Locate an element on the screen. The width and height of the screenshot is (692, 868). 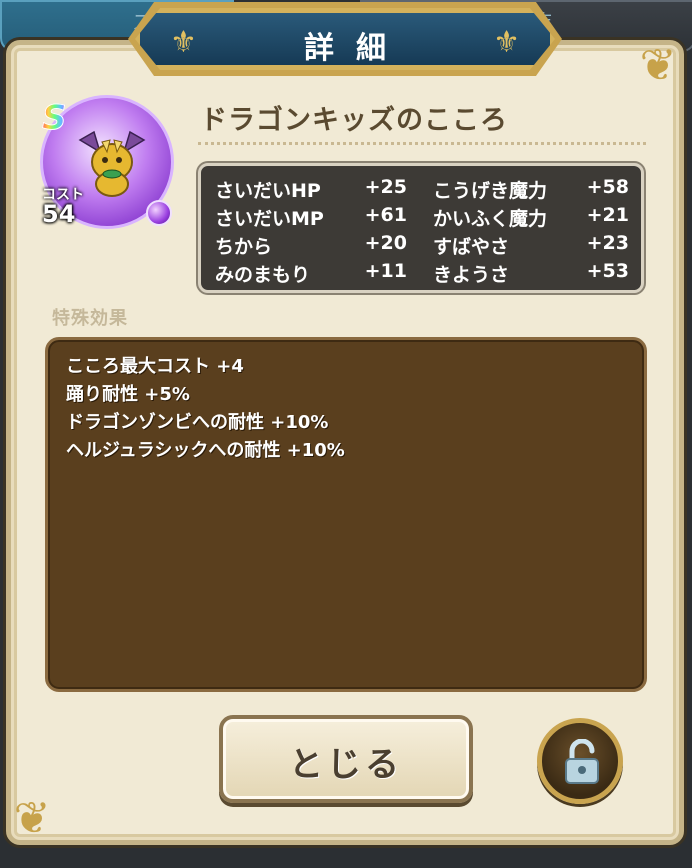
lock-open-icon is located at coordinates (582, 761).